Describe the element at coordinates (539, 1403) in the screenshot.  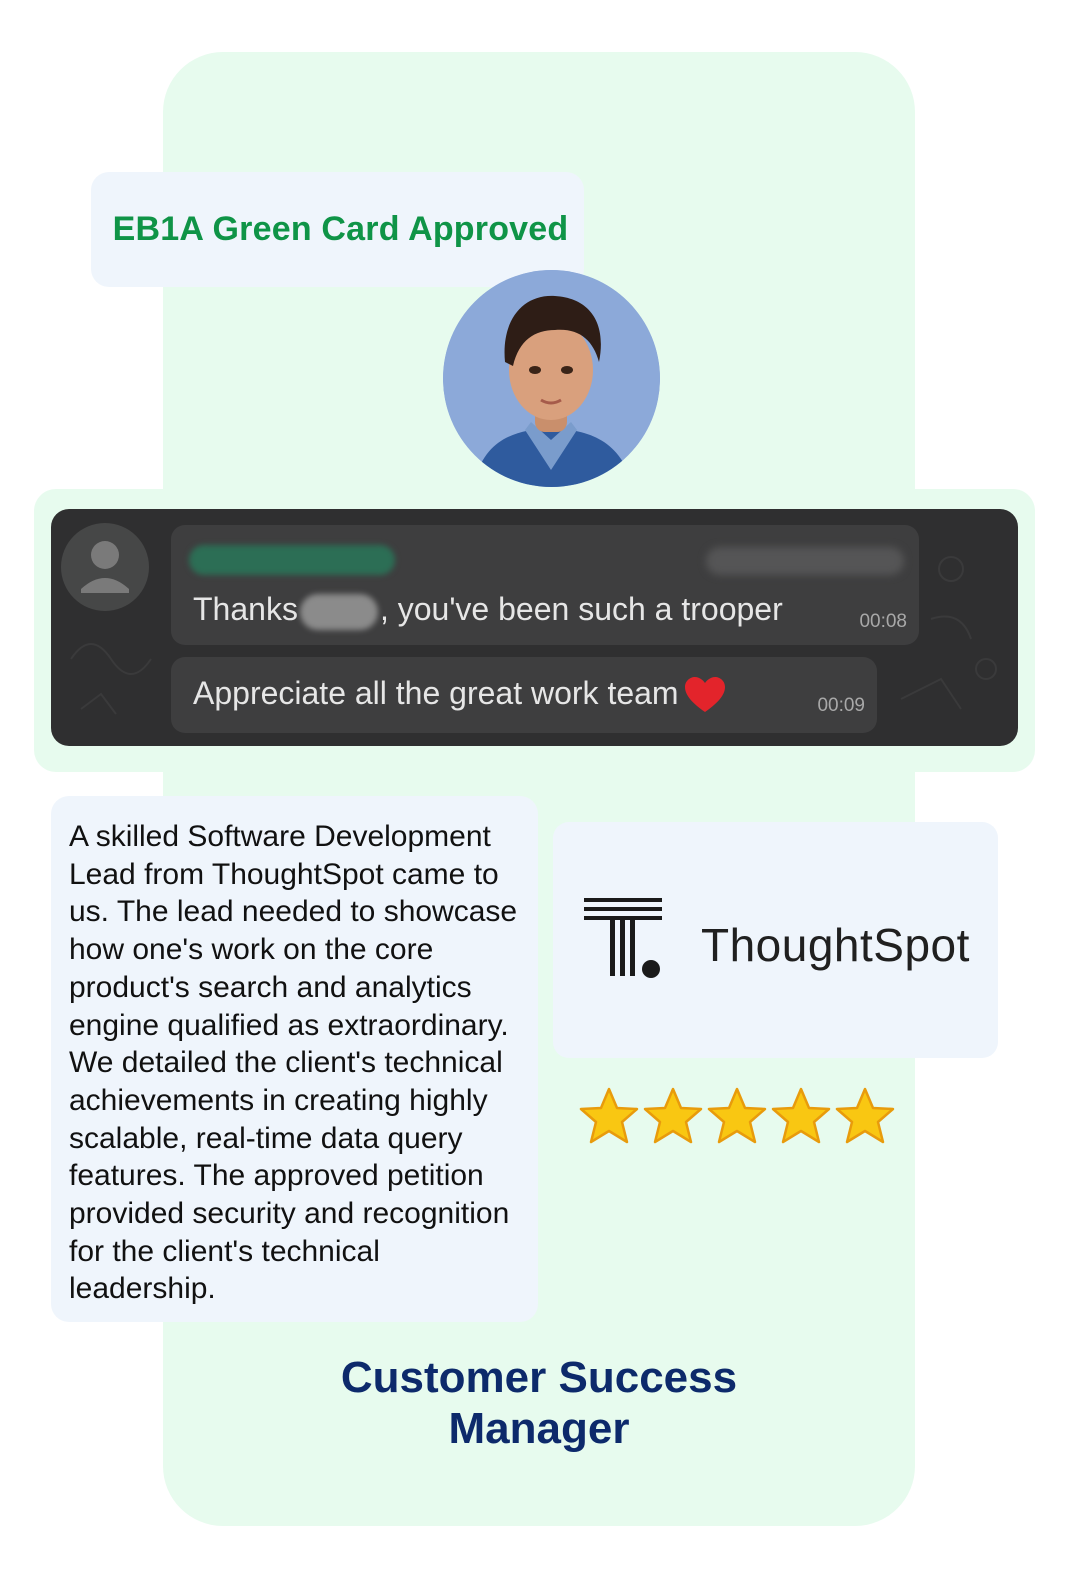
I see `client-role: Customer Success Manager` at that location.